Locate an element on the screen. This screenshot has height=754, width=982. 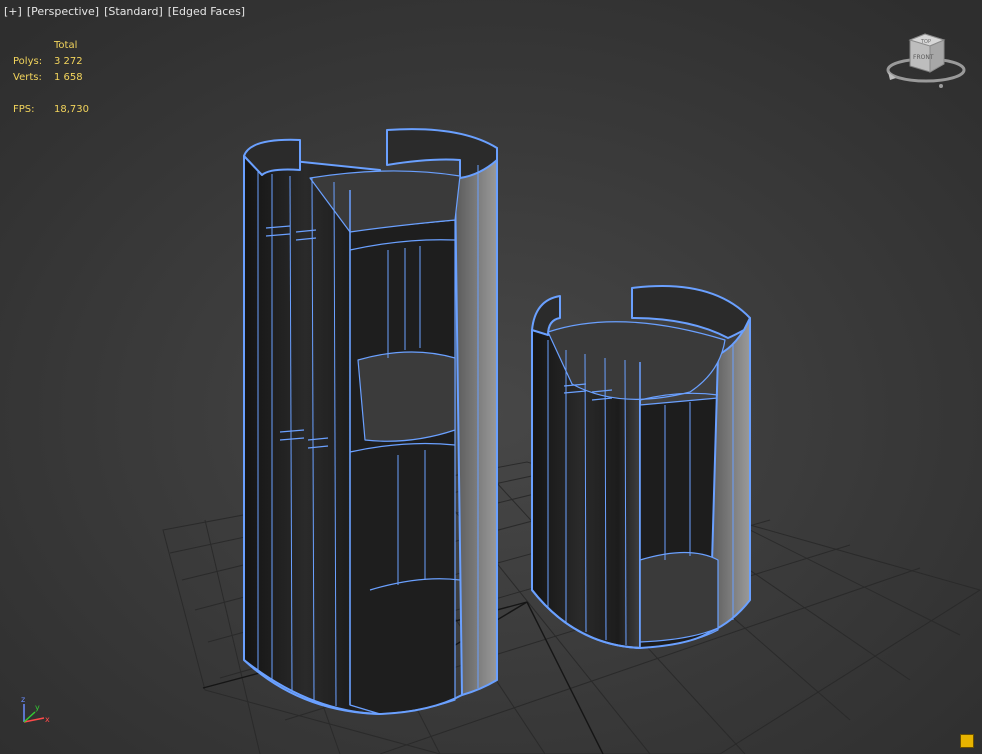
short-cylinder-model is located at coordinates (641, 467).